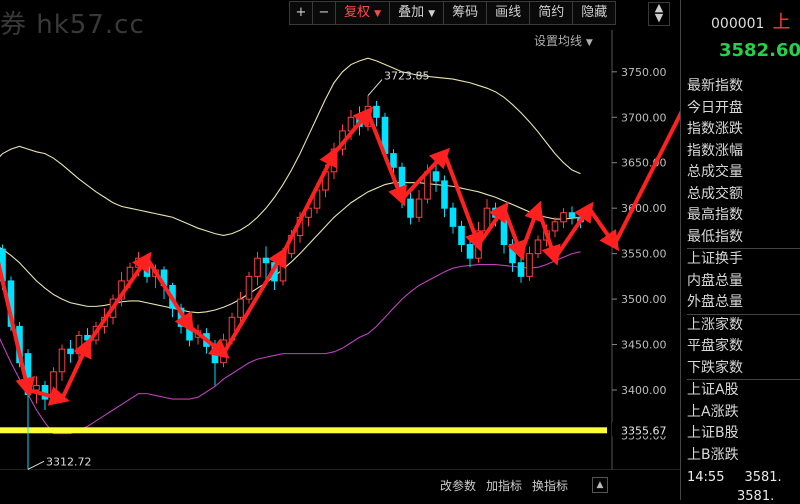 The width and height of the screenshot is (800, 504). Describe the element at coordinates (734, 477) in the screenshot. I see `tick-row: 14:55 3581.` at that location.